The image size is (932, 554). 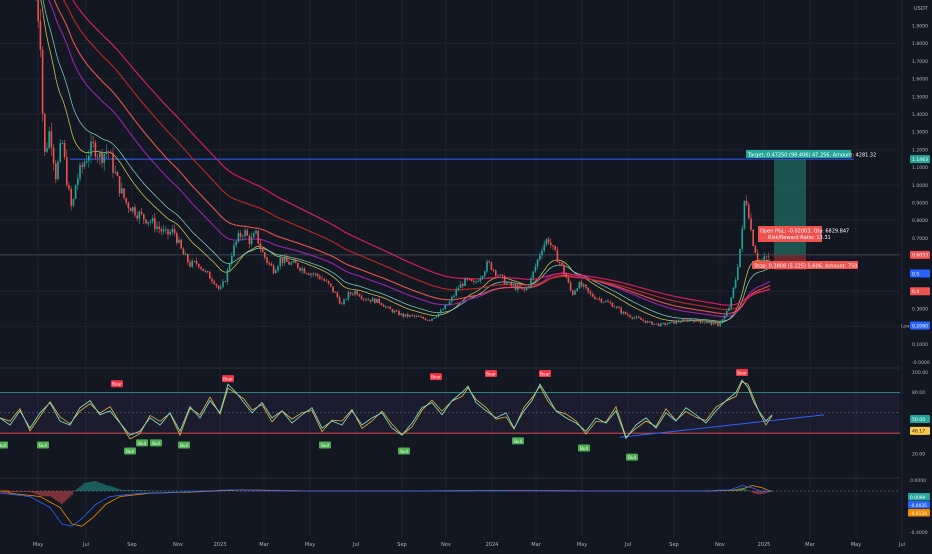 What do you see at coordinates (920, 133) in the screenshot?
I see `price-tick-label: 1.3000` at bounding box center [920, 133].